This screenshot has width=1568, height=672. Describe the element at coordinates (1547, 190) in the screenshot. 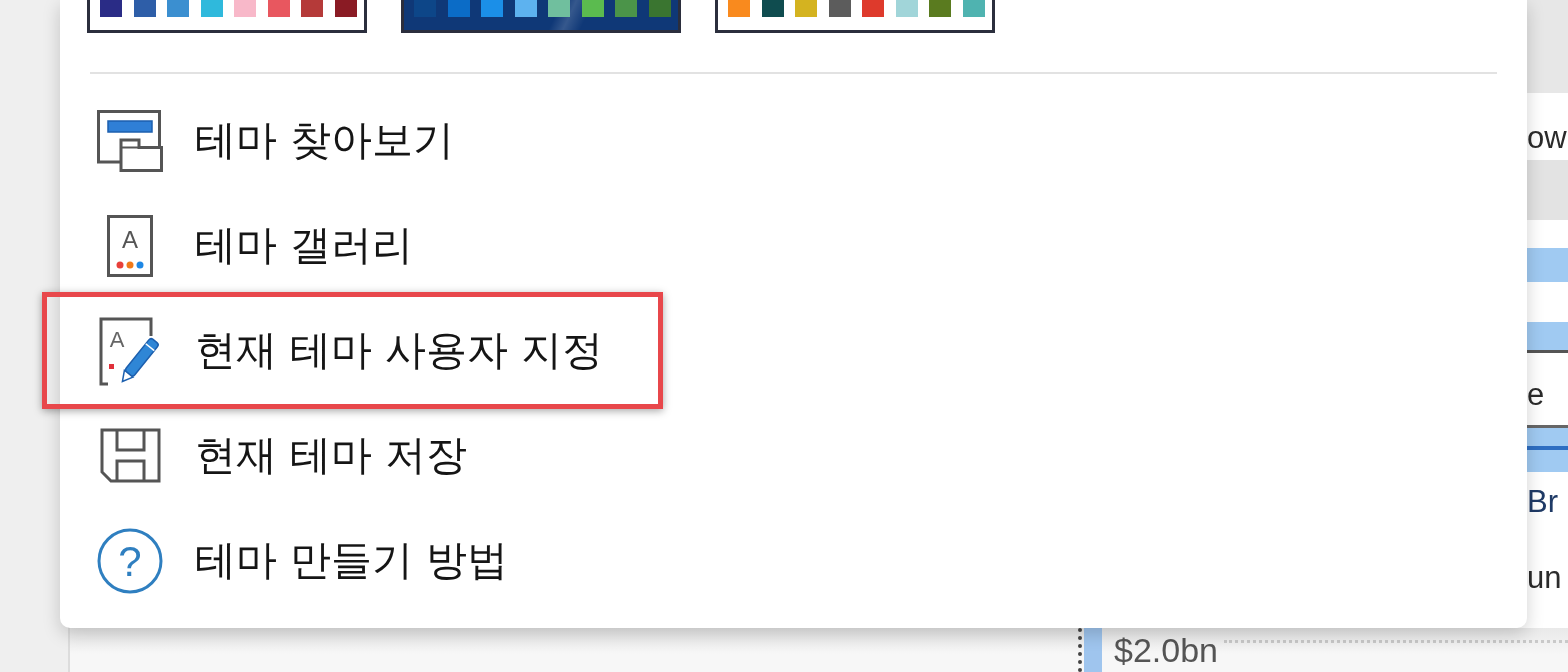

I see `header-band` at that location.